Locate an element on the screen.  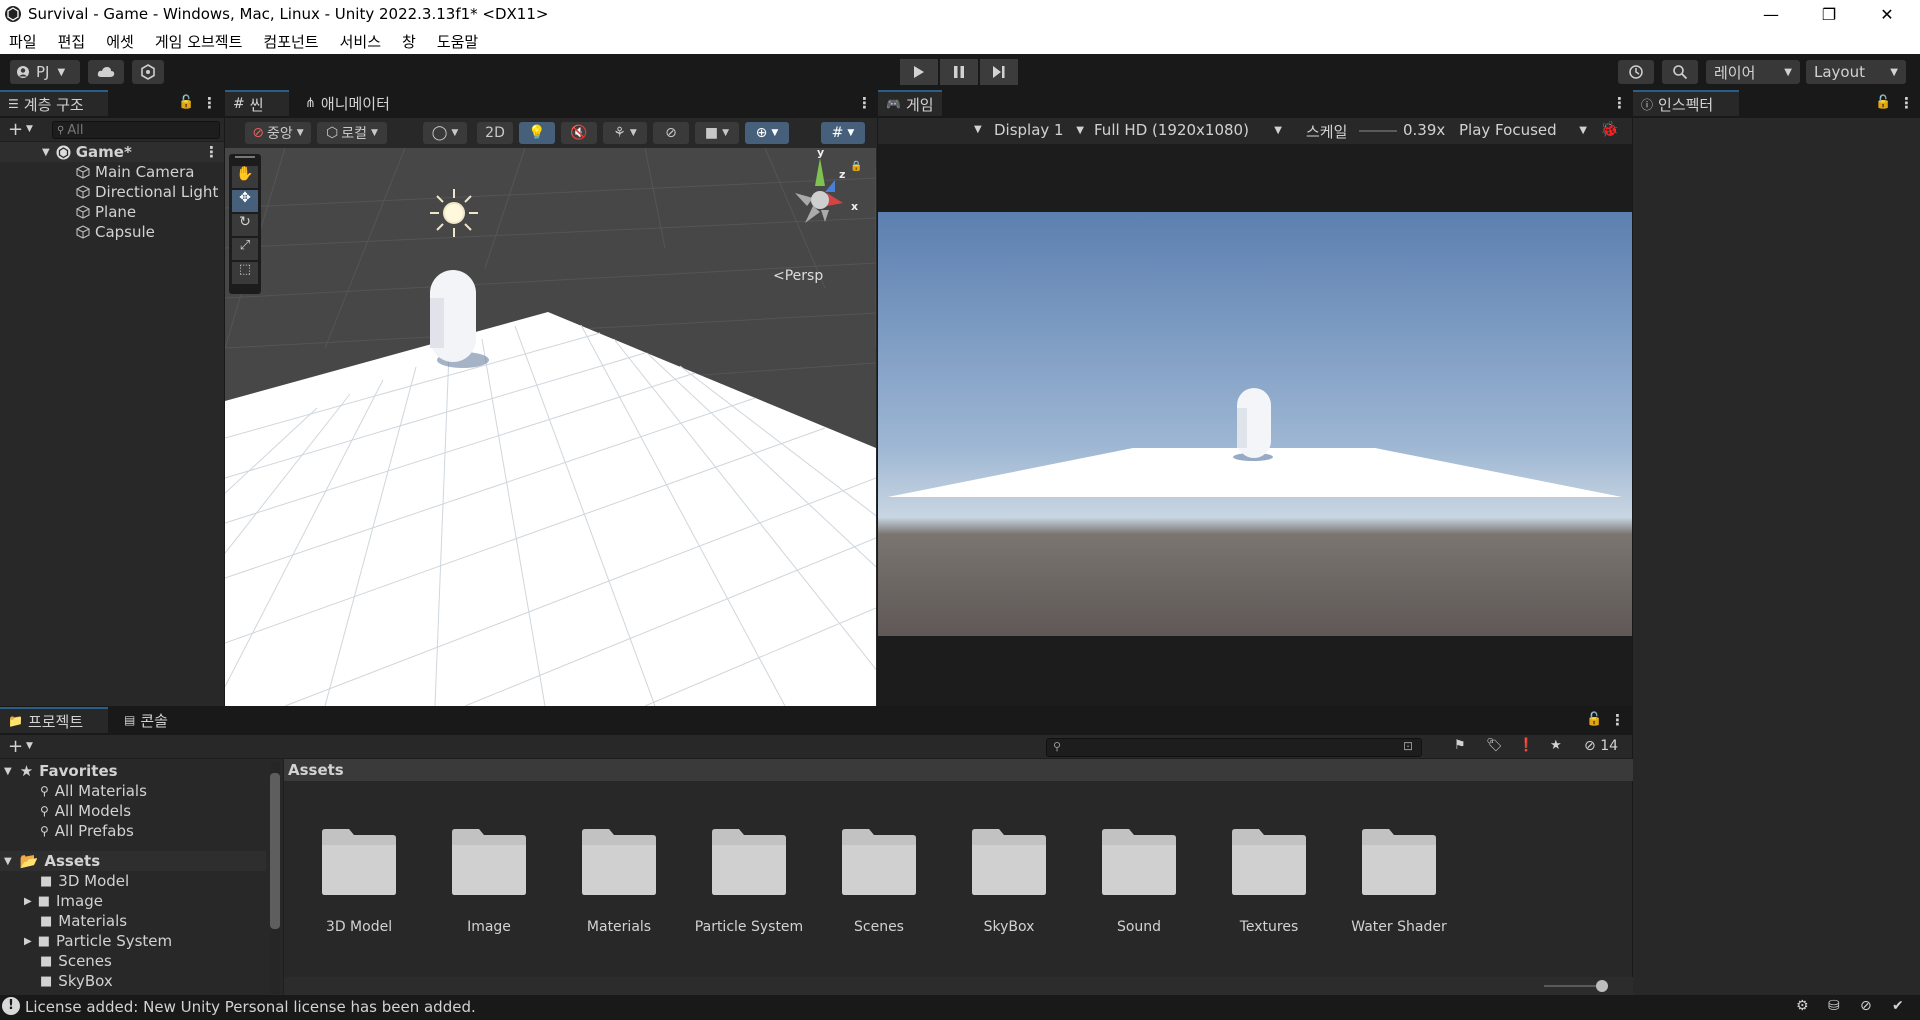
debug-mode-icon: ⚙ is located at coordinates (1802, 1006).